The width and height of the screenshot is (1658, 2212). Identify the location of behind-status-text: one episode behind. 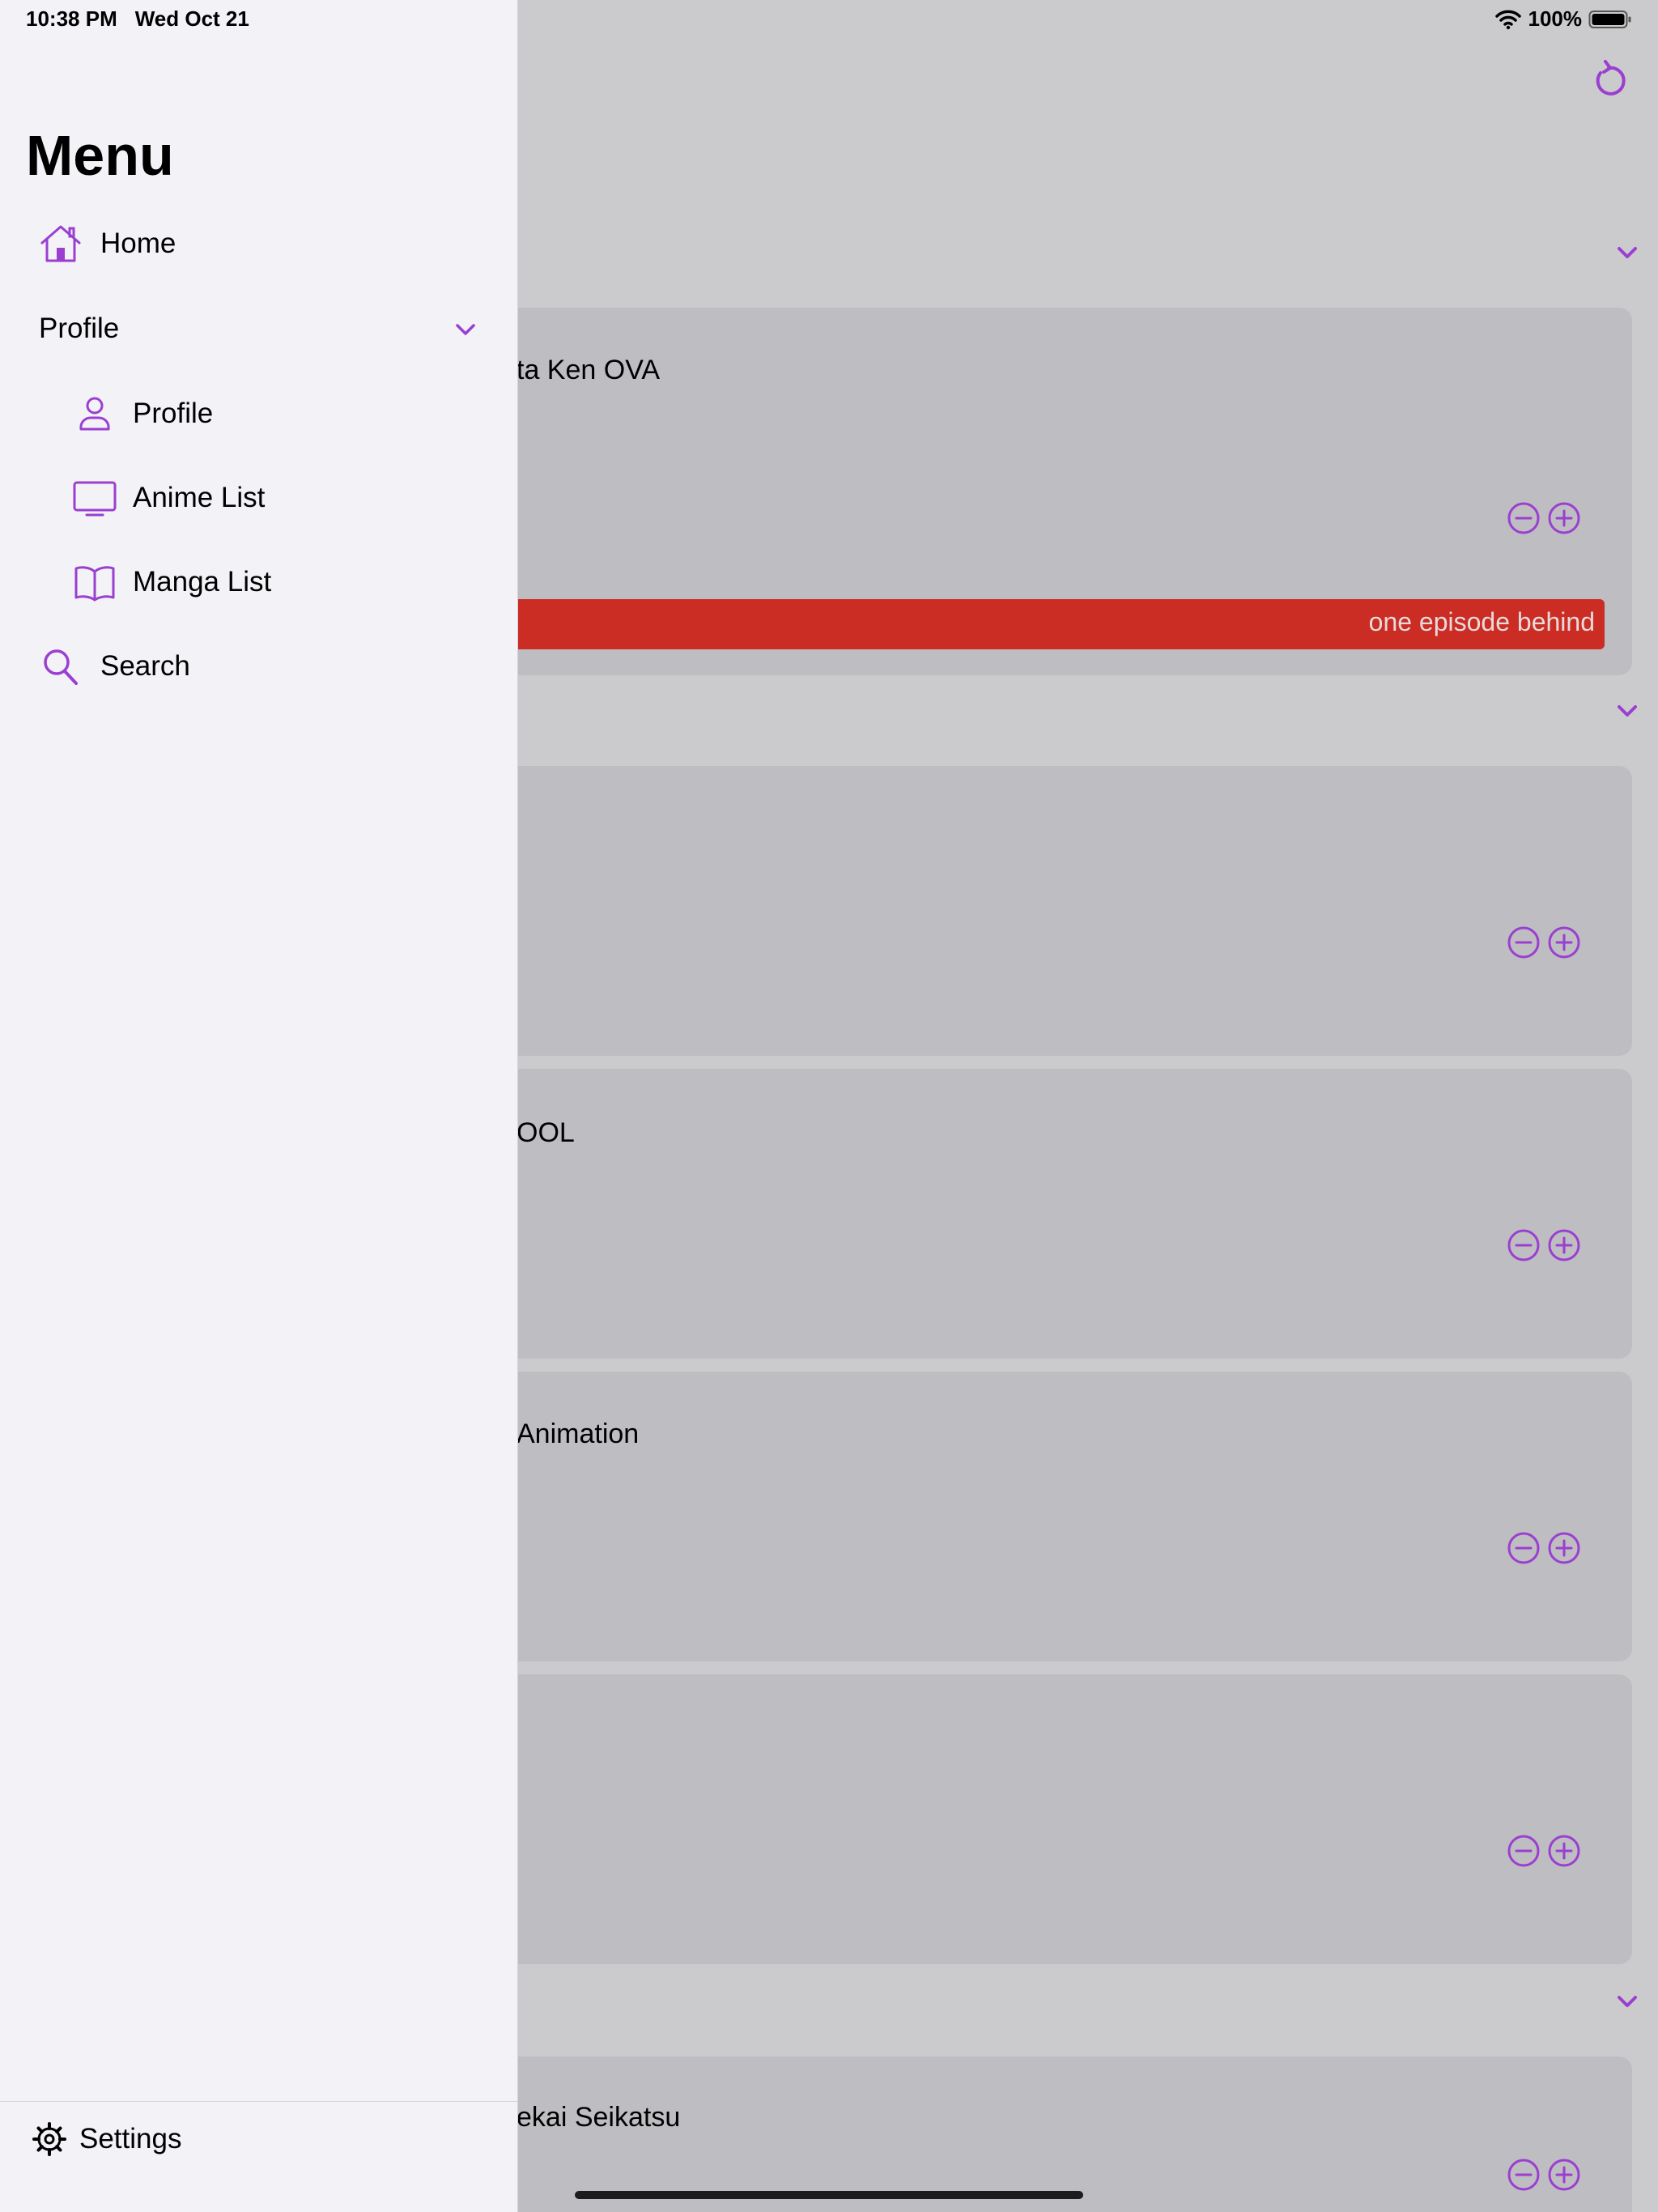
(1481, 622).